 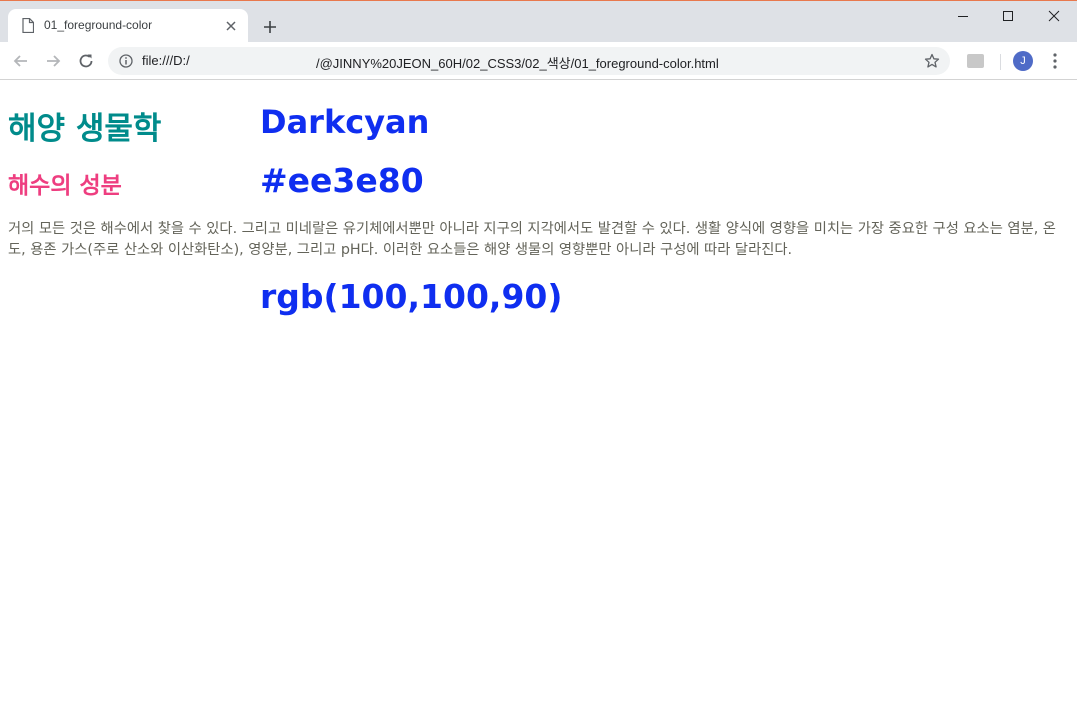 I want to click on reload-icon, so click(x=86, y=61).